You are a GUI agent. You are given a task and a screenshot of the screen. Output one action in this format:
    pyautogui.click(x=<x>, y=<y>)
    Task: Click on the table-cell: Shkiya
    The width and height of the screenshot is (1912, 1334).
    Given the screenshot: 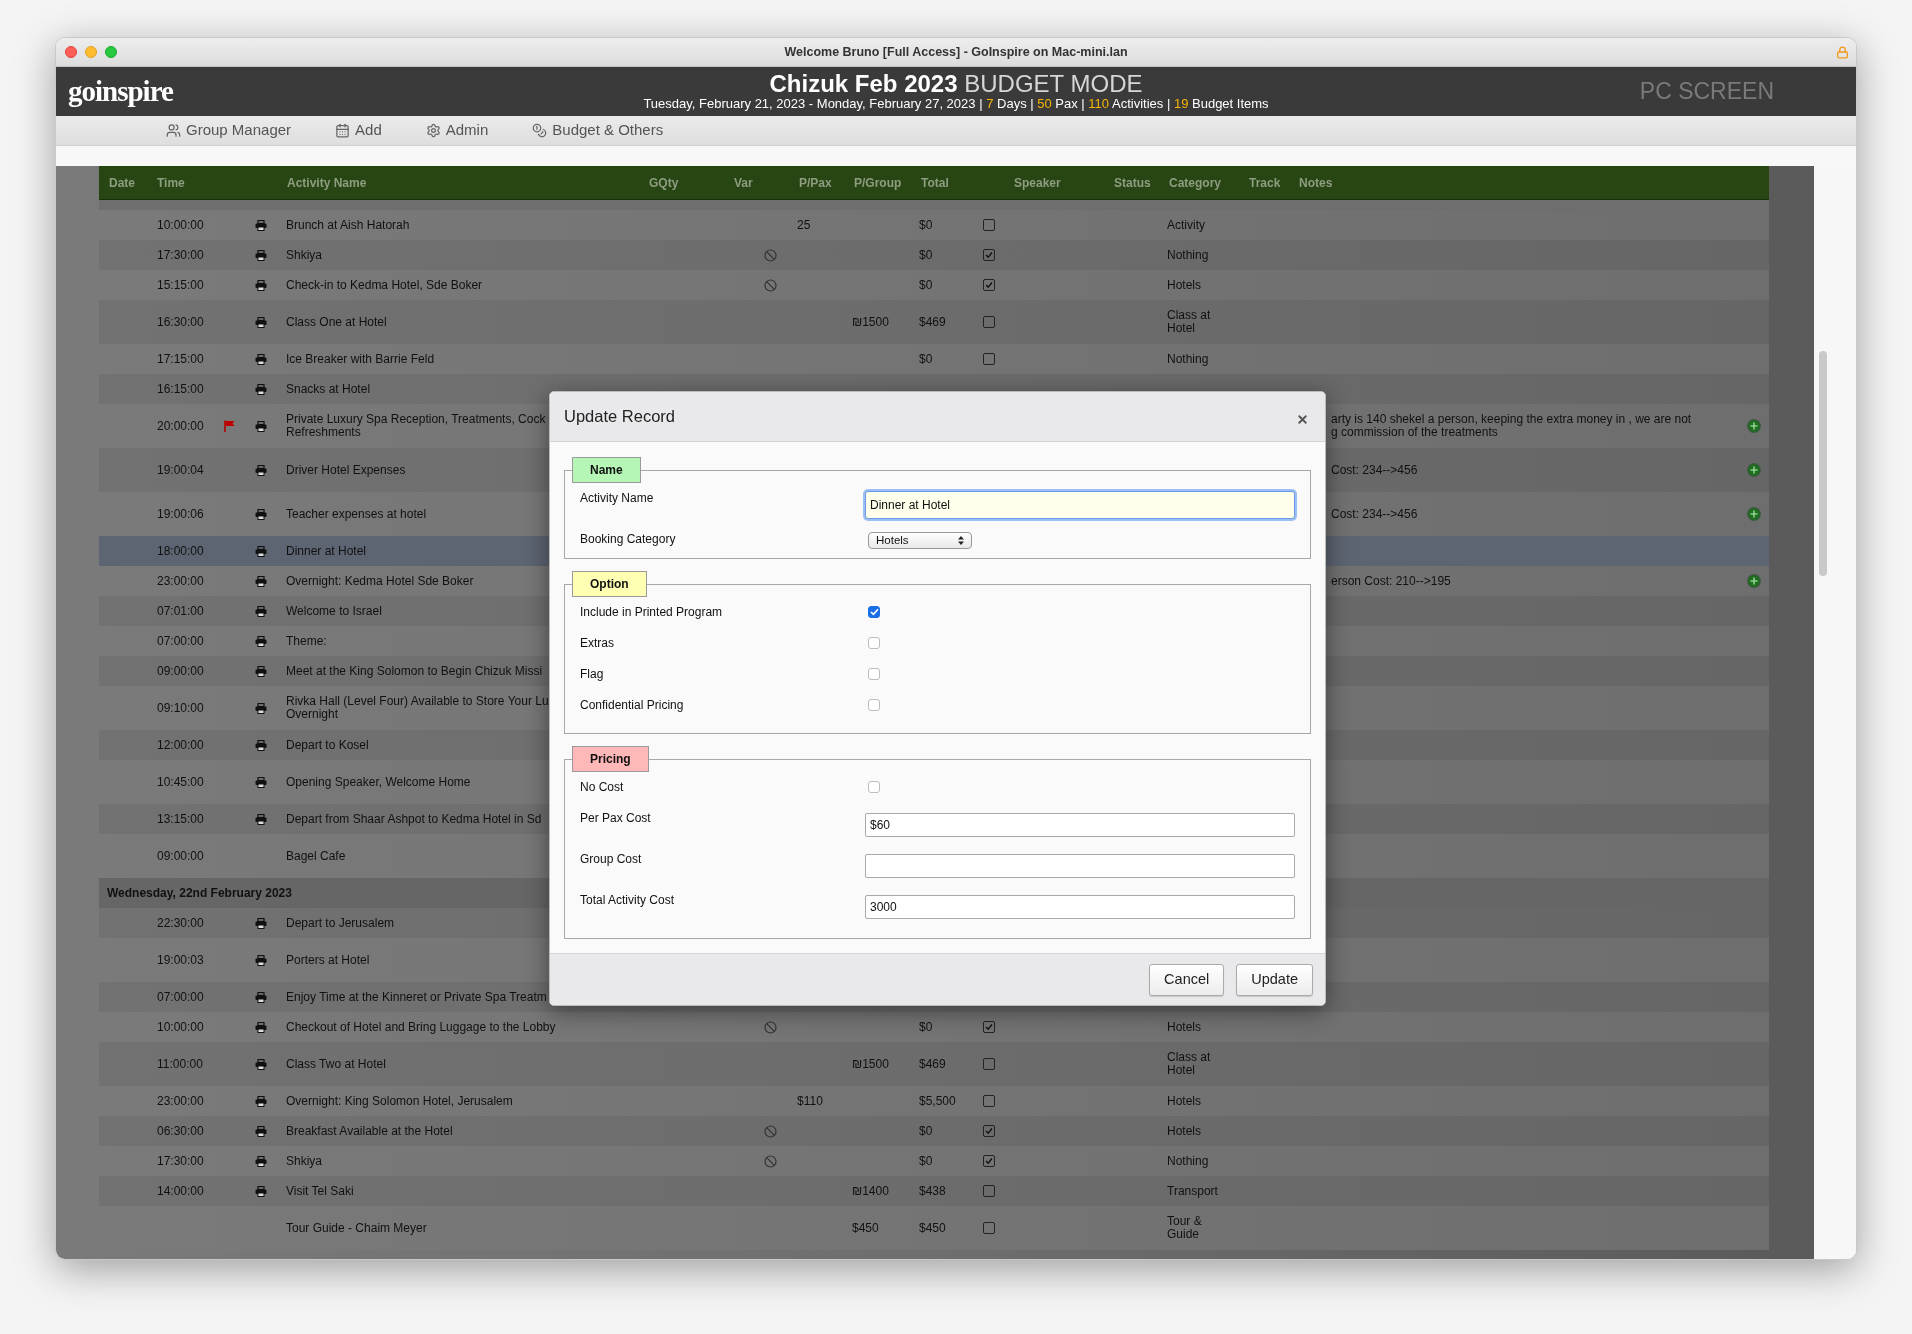 What is the action you would take?
    pyautogui.click(x=304, y=1161)
    